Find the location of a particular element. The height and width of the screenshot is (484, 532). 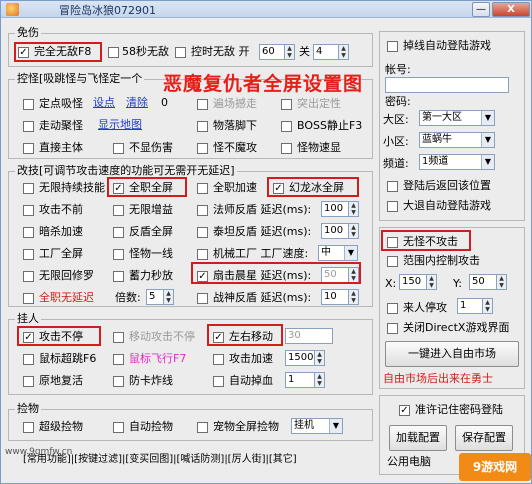

boss-stop-checkbox is located at coordinates (286, 126).